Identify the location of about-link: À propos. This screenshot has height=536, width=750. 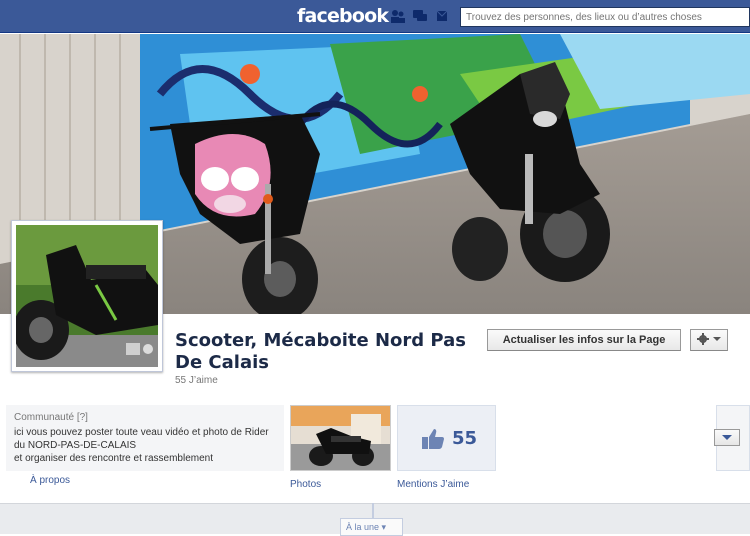
(50, 480).